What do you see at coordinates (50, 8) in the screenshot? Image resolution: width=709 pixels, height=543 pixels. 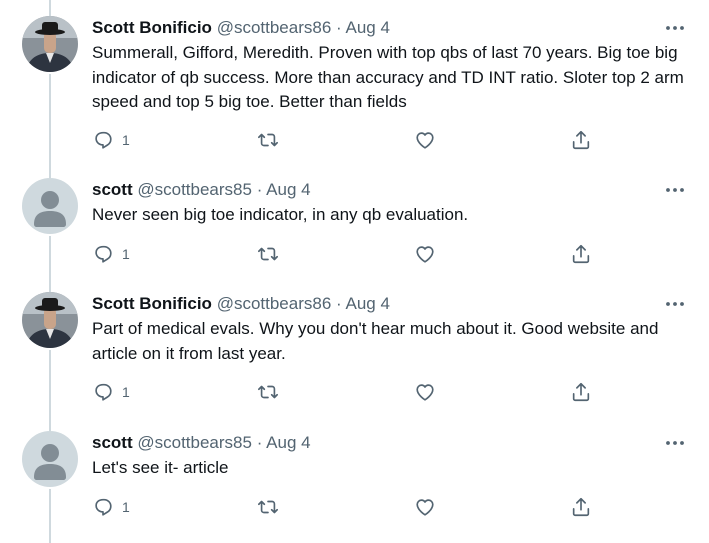 I see `thread-line` at bounding box center [50, 8].